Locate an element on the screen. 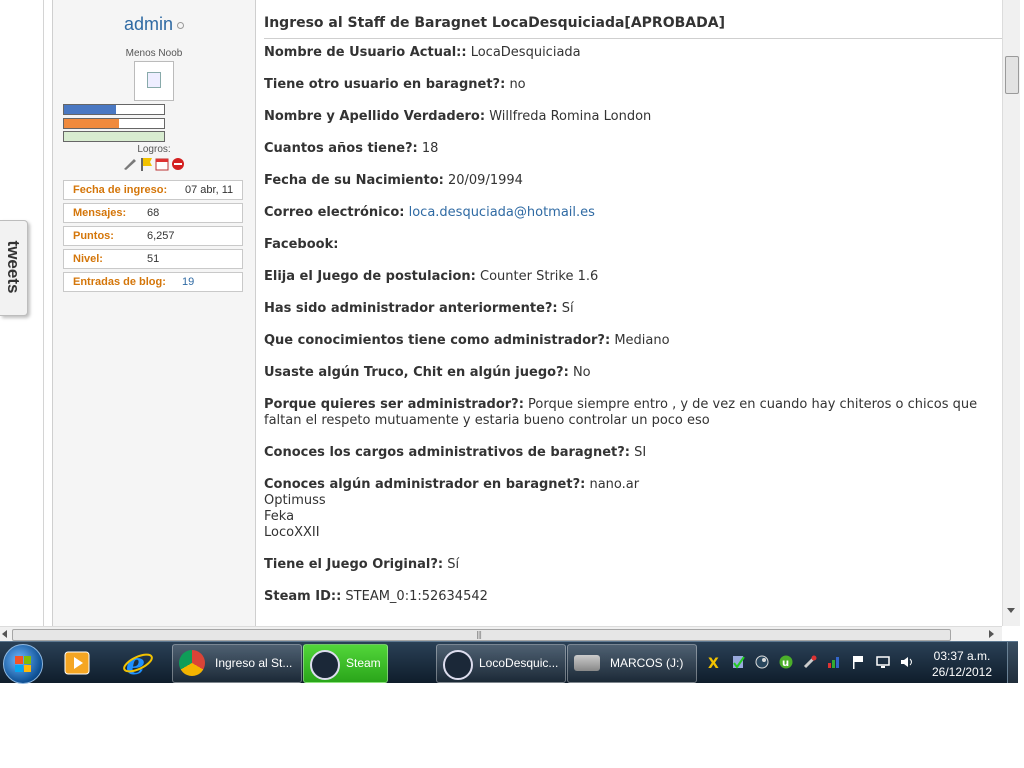 This screenshot has height=768, width=1024. show-desktop-button is located at coordinates (1013, 662).